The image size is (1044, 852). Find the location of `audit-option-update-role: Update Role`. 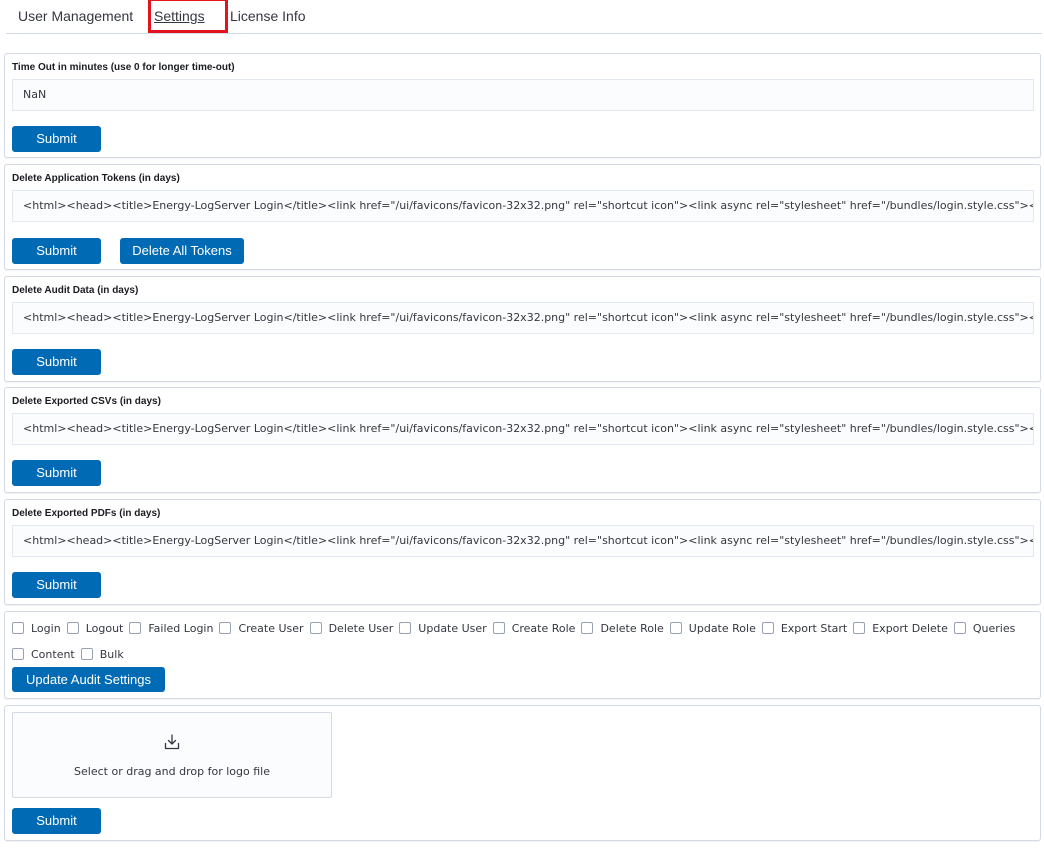

audit-option-update-role: Update Role is located at coordinates (712, 628).